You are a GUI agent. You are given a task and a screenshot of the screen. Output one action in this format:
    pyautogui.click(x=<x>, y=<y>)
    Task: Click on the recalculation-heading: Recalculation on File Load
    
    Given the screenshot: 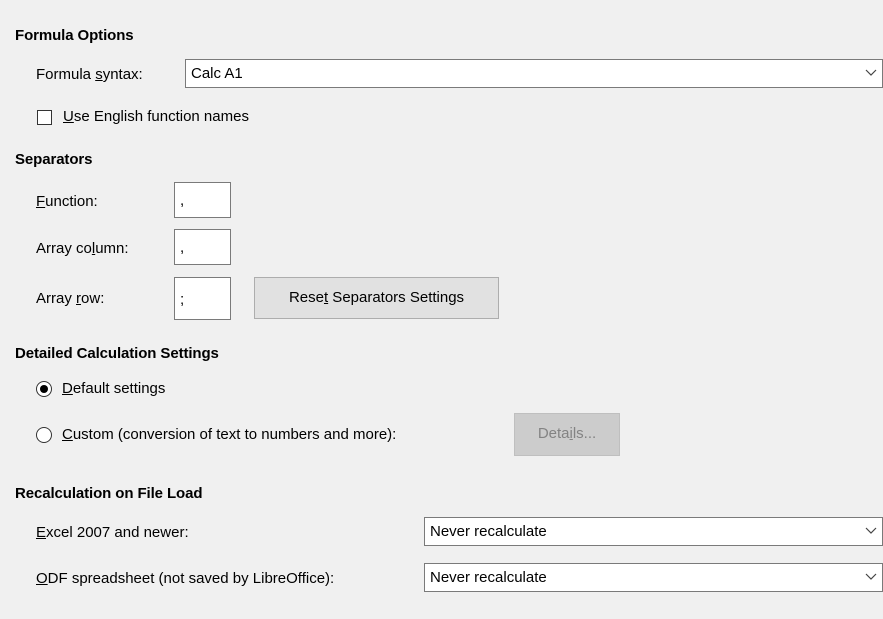 What is the action you would take?
    pyautogui.click(x=109, y=493)
    